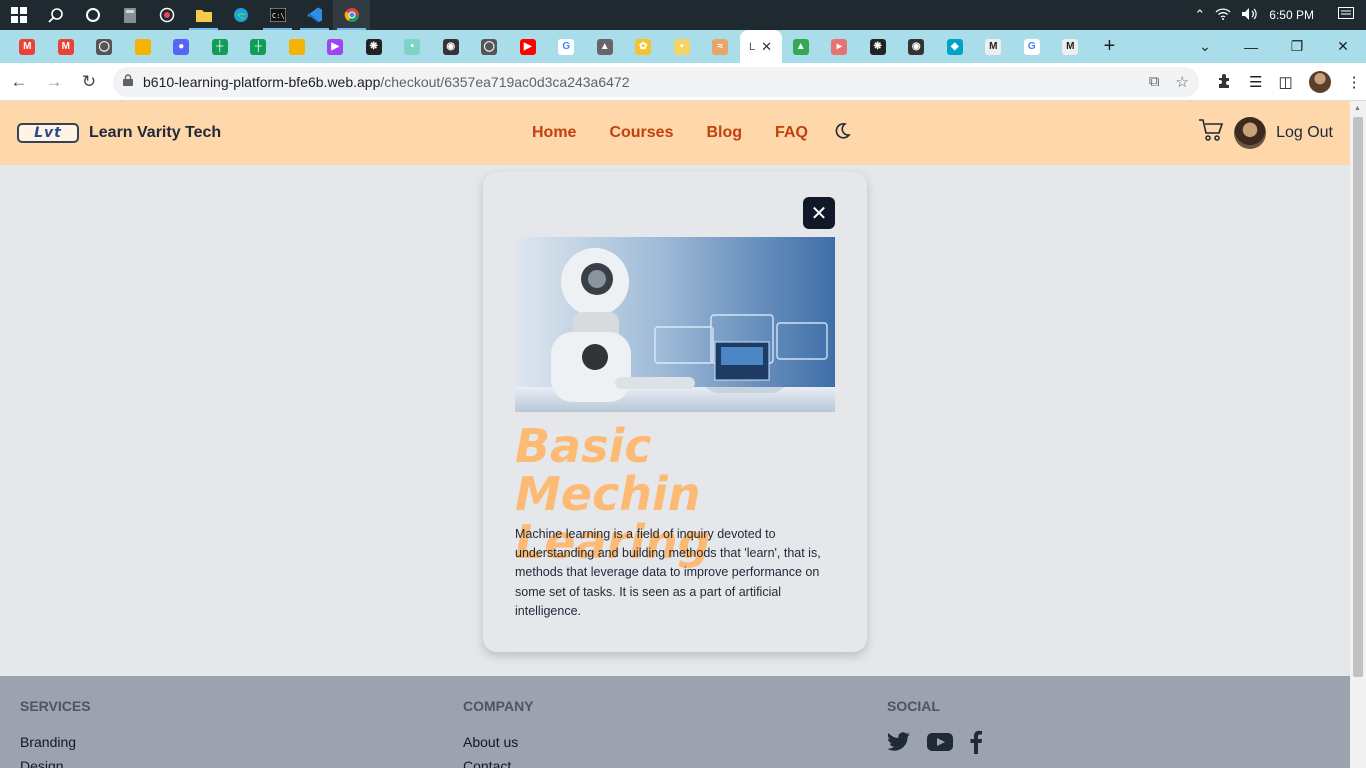  I want to click on user-avatar, so click(1250, 133).